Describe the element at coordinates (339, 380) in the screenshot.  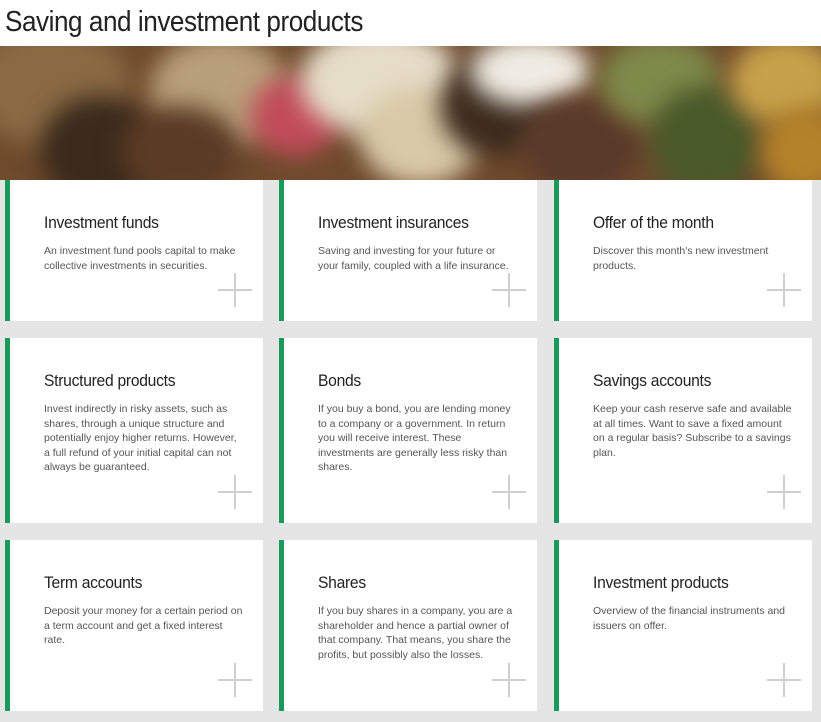
I see `card-title: Bonds` at that location.